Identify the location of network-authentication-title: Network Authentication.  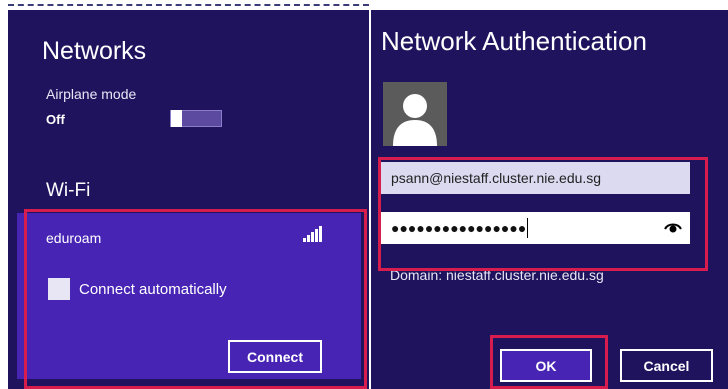
(514, 41).